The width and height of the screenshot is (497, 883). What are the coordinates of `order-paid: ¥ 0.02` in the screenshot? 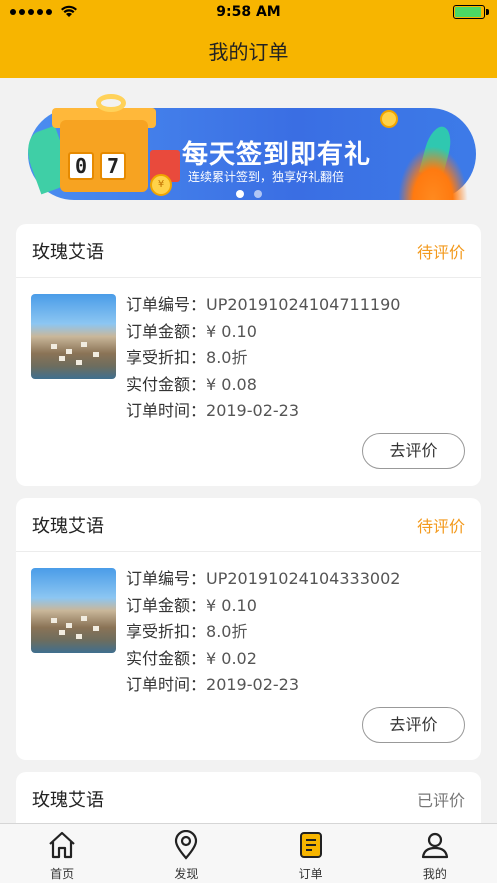 It's located at (231, 658).